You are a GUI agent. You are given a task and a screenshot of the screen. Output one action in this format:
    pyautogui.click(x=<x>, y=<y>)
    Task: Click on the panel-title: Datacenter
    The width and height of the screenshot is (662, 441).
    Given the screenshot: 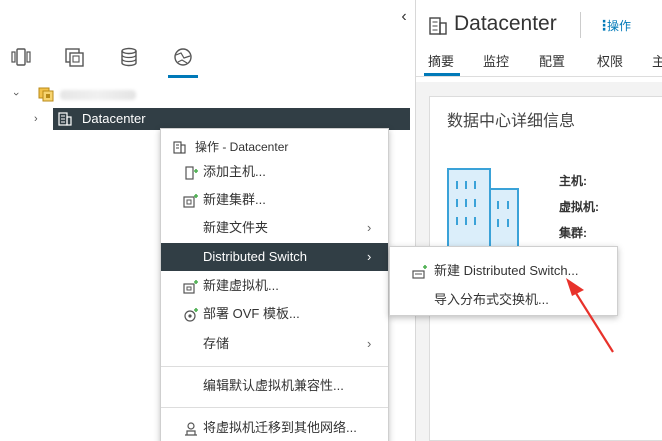 What is the action you would take?
    pyautogui.click(x=505, y=23)
    